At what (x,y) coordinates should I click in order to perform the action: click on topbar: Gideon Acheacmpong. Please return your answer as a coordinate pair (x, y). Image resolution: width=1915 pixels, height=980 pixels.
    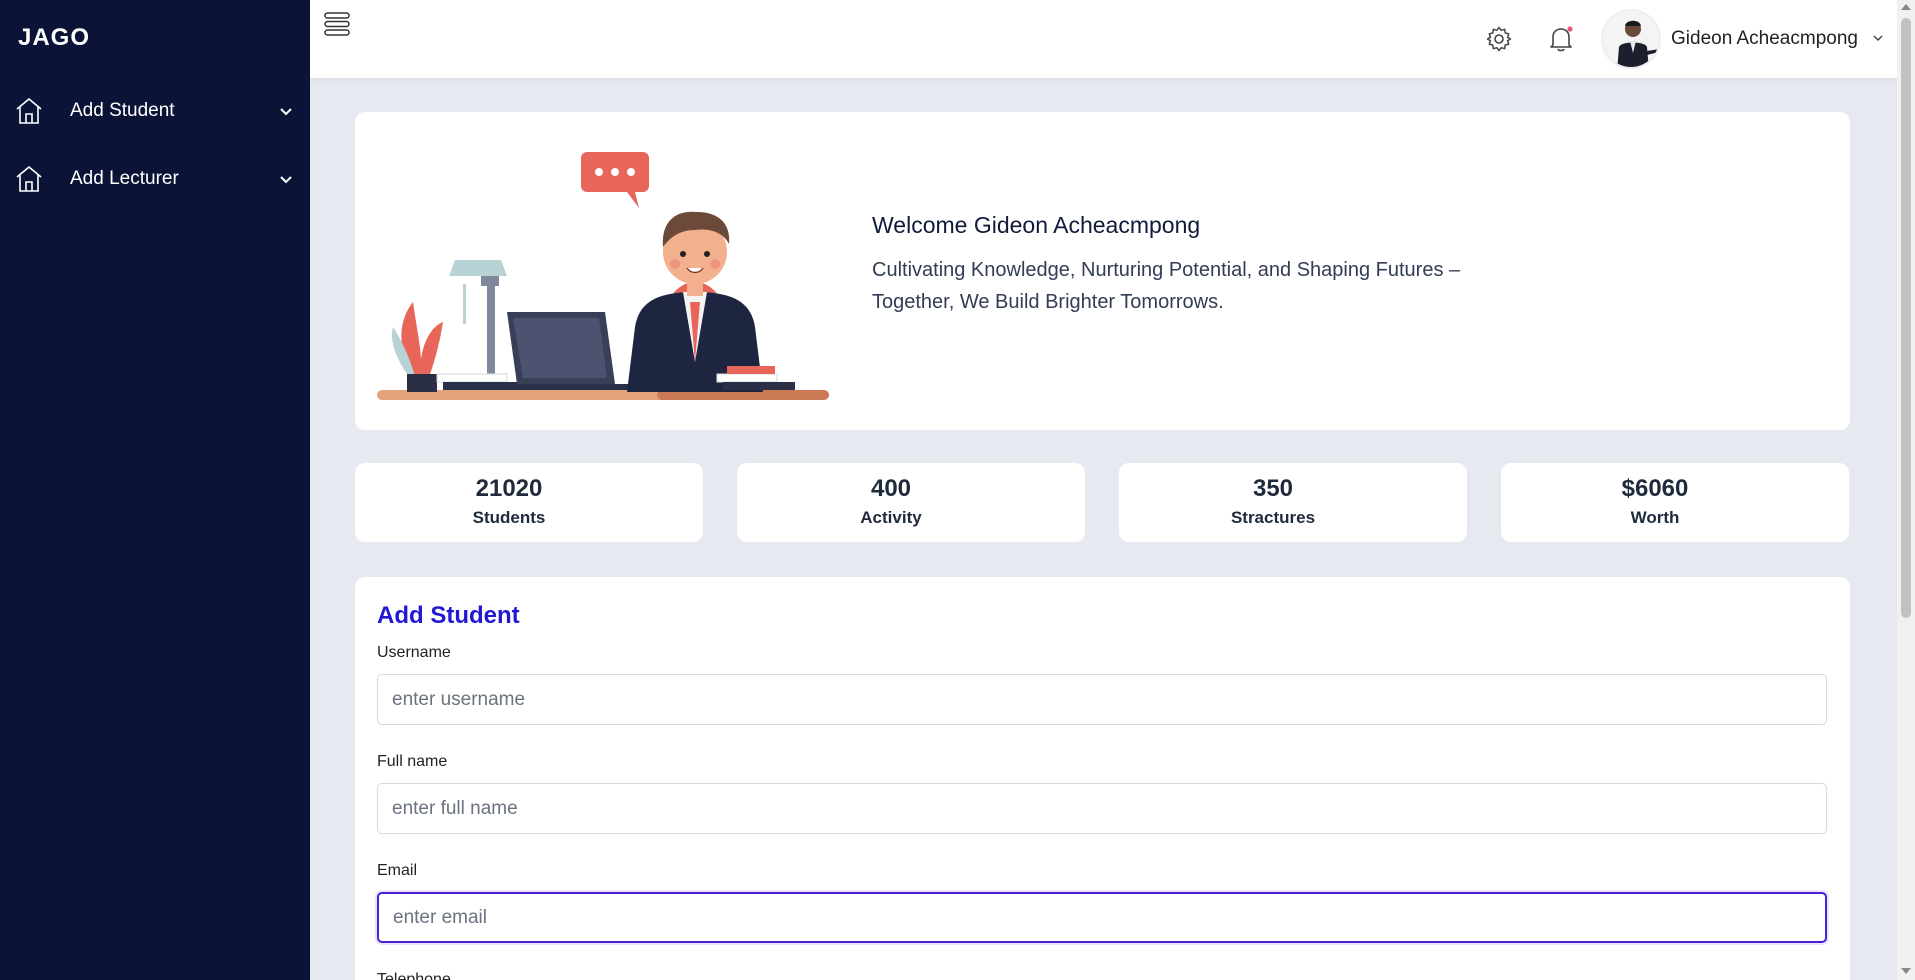
    Looking at the image, I should click on (1103, 39).